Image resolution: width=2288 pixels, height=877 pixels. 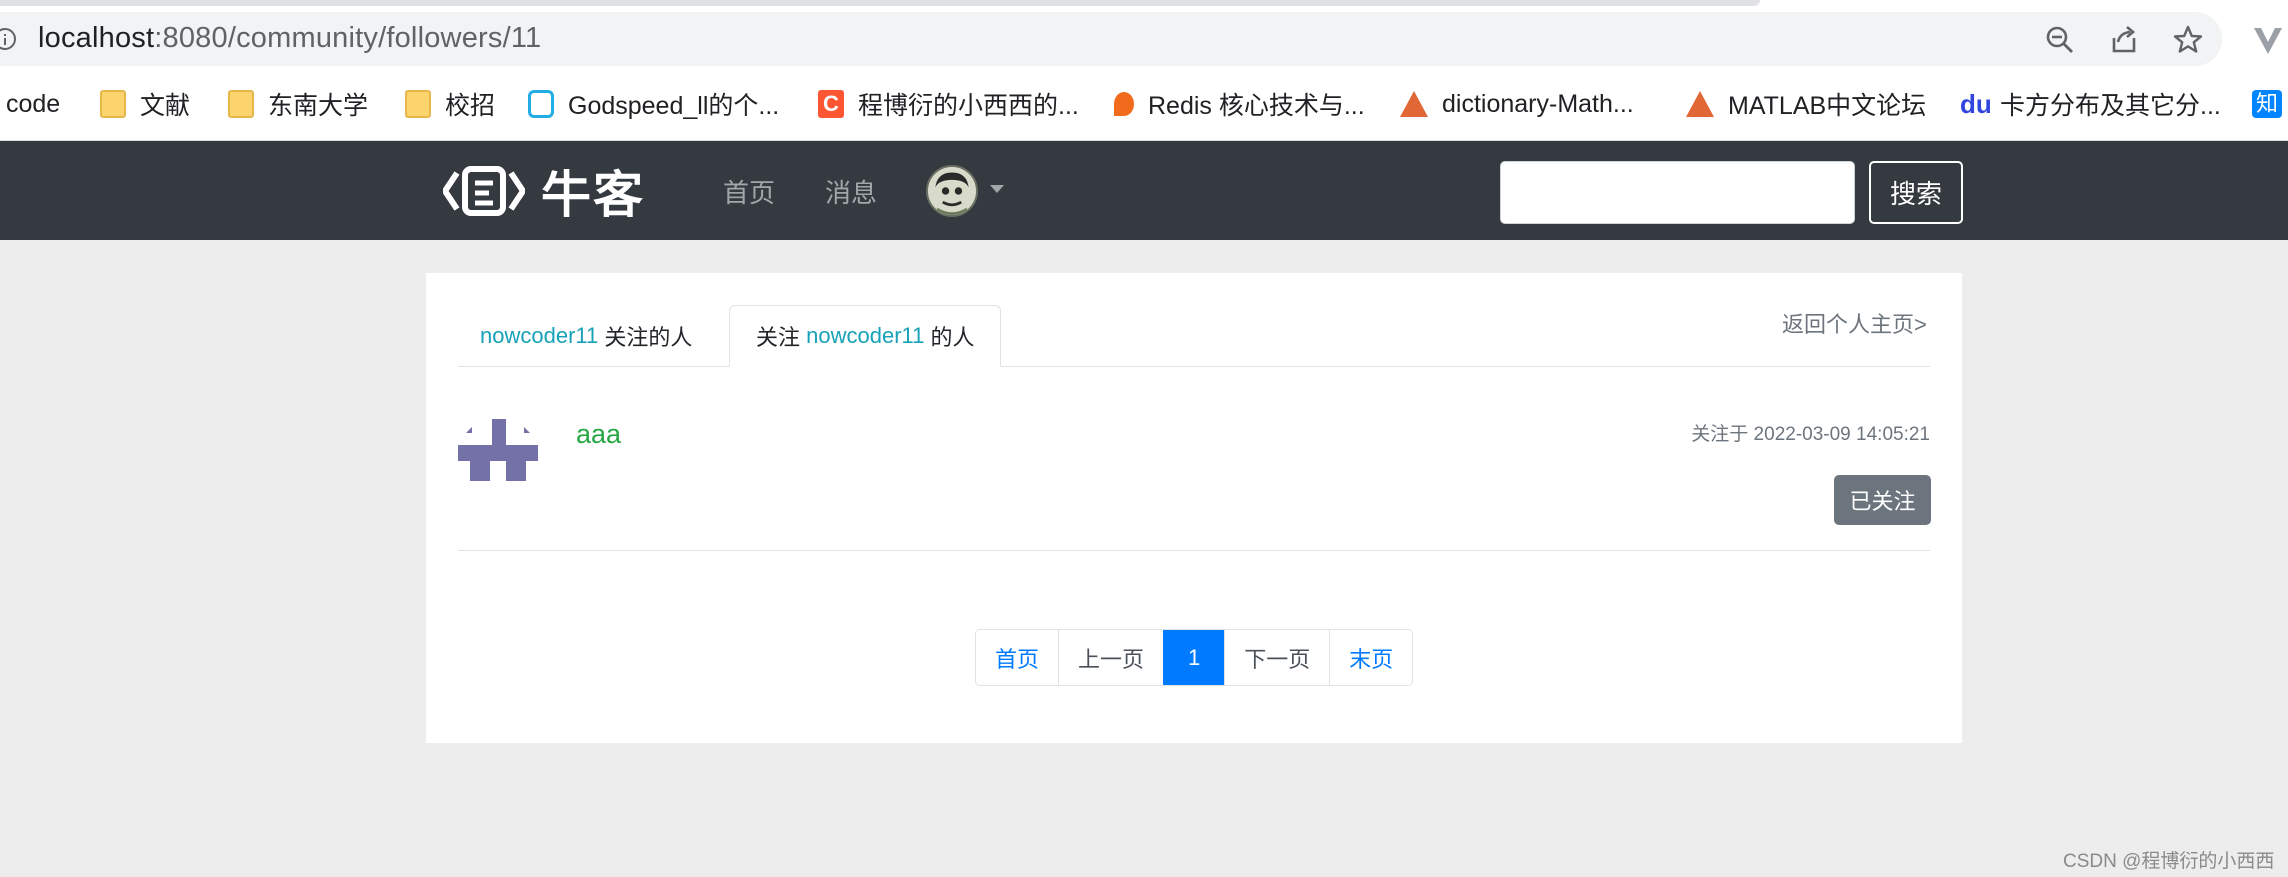 What do you see at coordinates (851, 191) in the screenshot?
I see `nav-messages-link: 消息` at bounding box center [851, 191].